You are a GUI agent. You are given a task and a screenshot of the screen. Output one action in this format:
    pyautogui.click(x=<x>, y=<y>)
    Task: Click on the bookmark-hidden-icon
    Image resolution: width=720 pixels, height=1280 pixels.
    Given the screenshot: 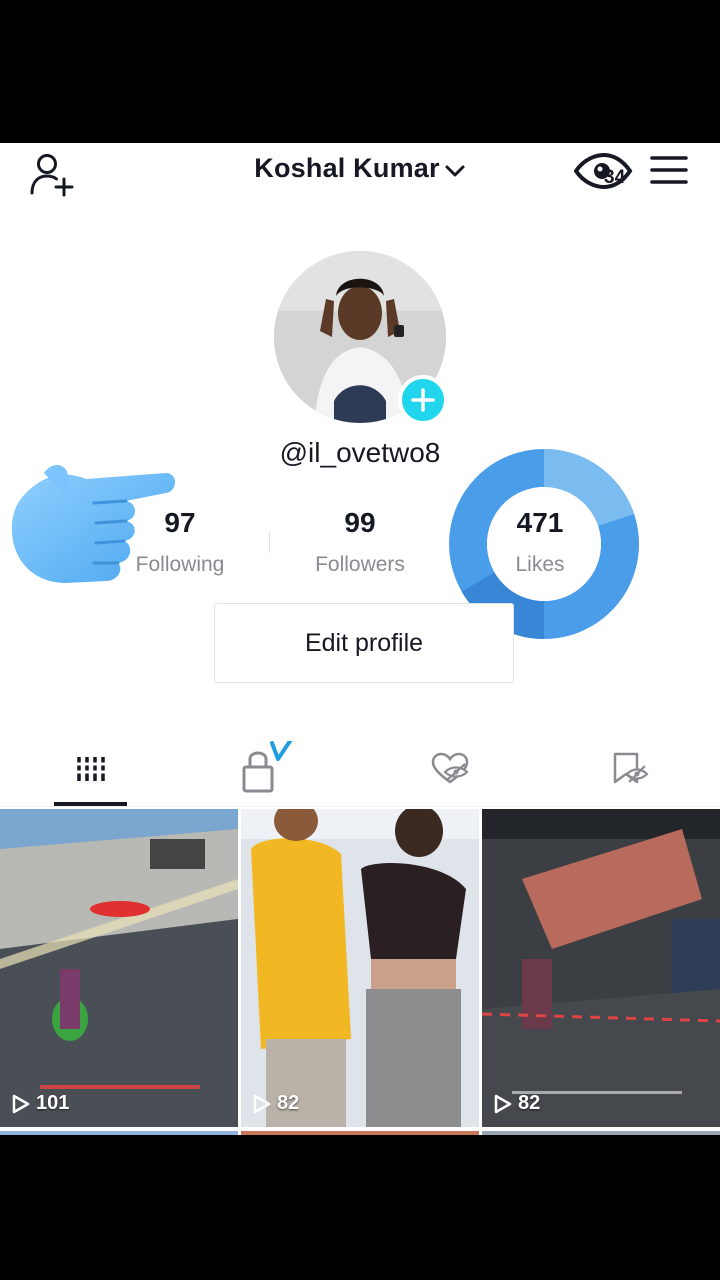 What is the action you would take?
    pyautogui.click(x=631, y=768)
    